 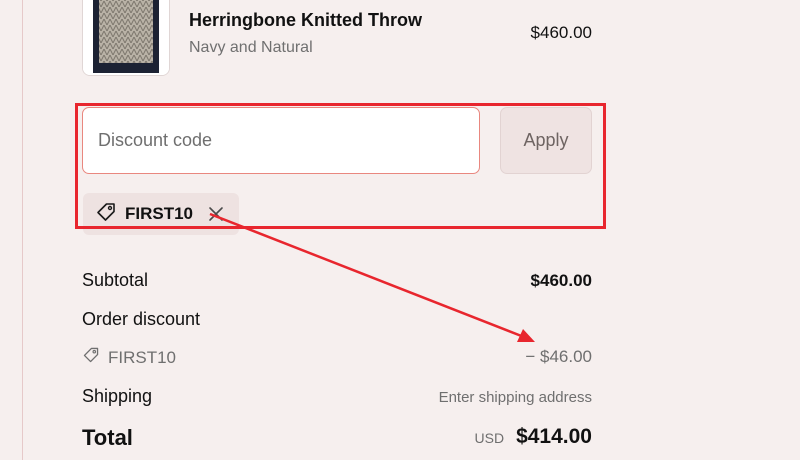 What do you see at coordinates (216, 214) in the screenshot?
I see `close-icon` at bounding box center [216, 214].